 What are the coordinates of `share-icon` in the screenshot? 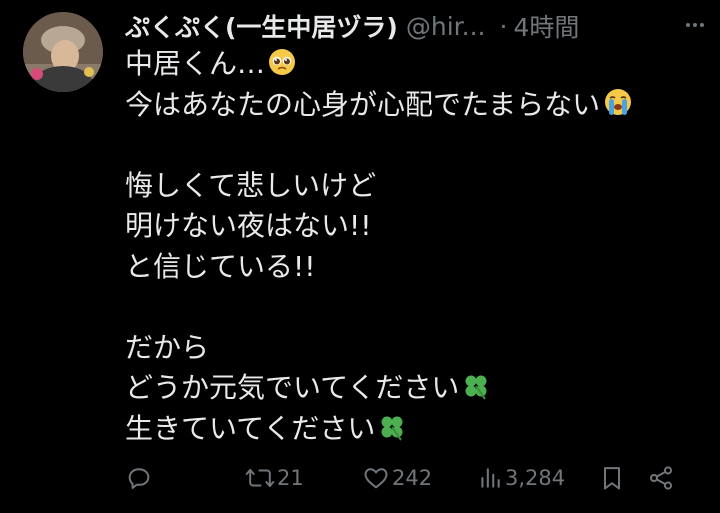 It's located at (661, 478).